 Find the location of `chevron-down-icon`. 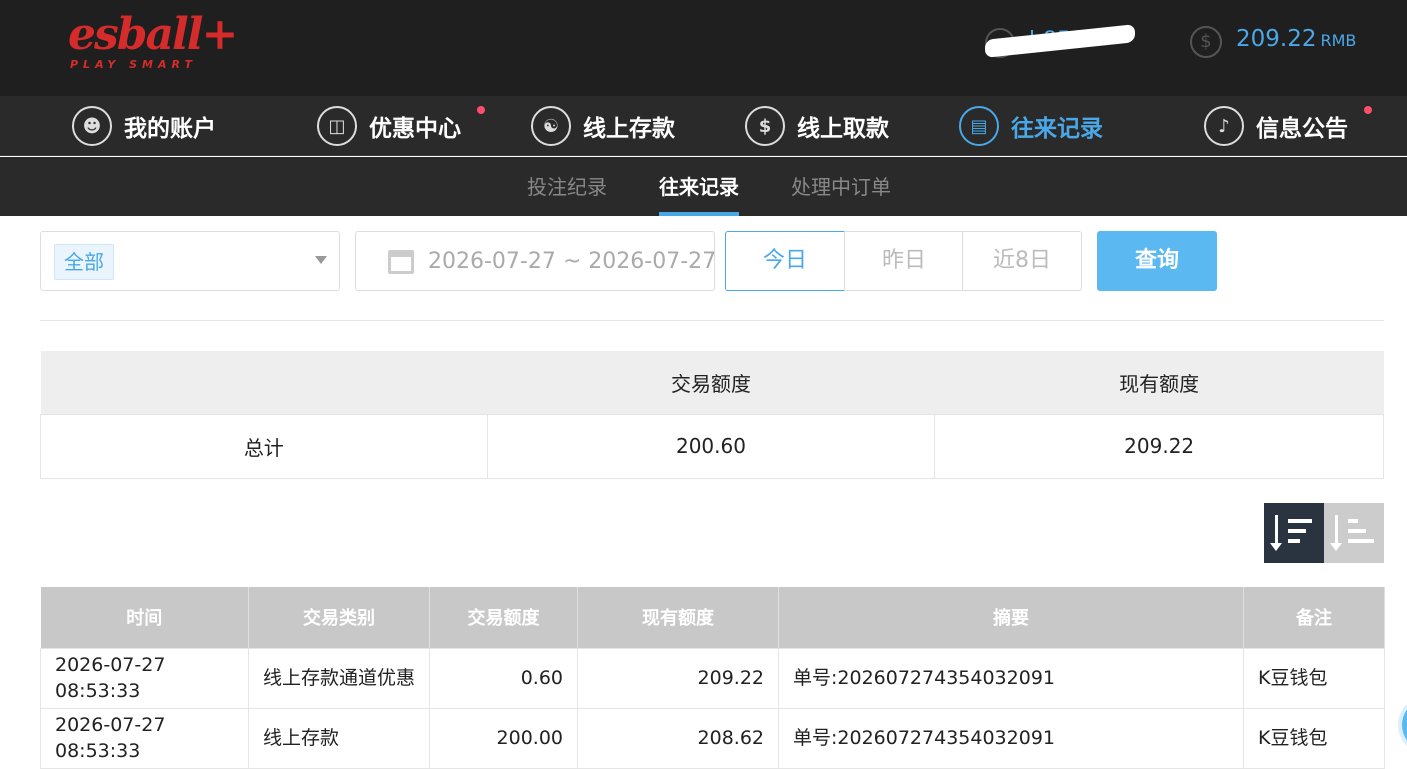

chevron-down-icon is located at coordinates (321, 260).